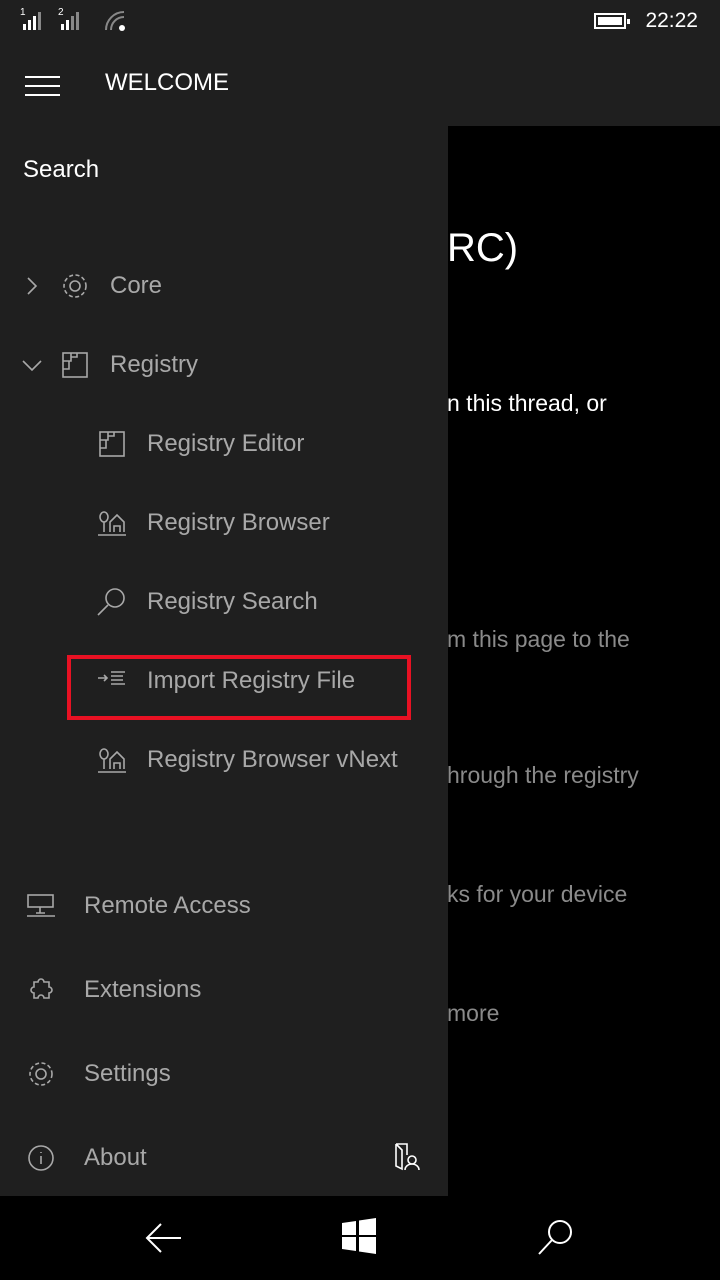 This screenshot has height=1280, width=720. I want to click on nav-item-label: Registry Browser, so click(238, 522).